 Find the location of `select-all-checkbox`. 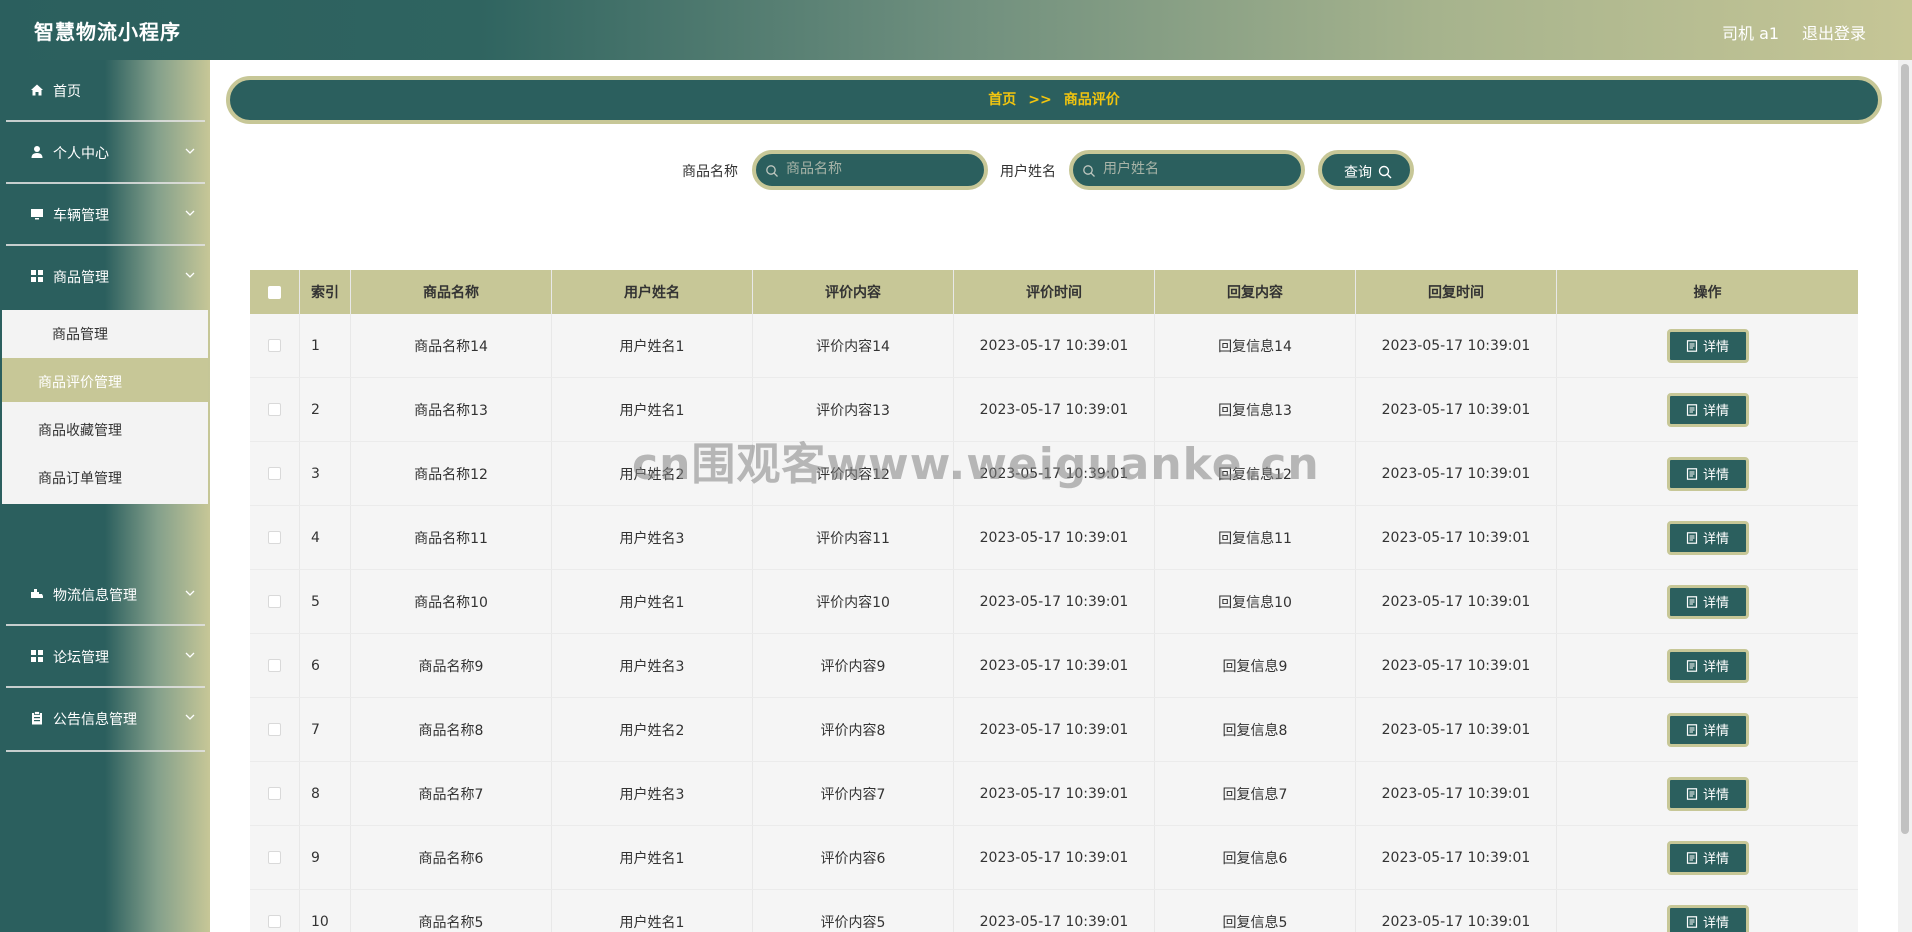

select-all-checkbox is located at coordinates (274, 292).